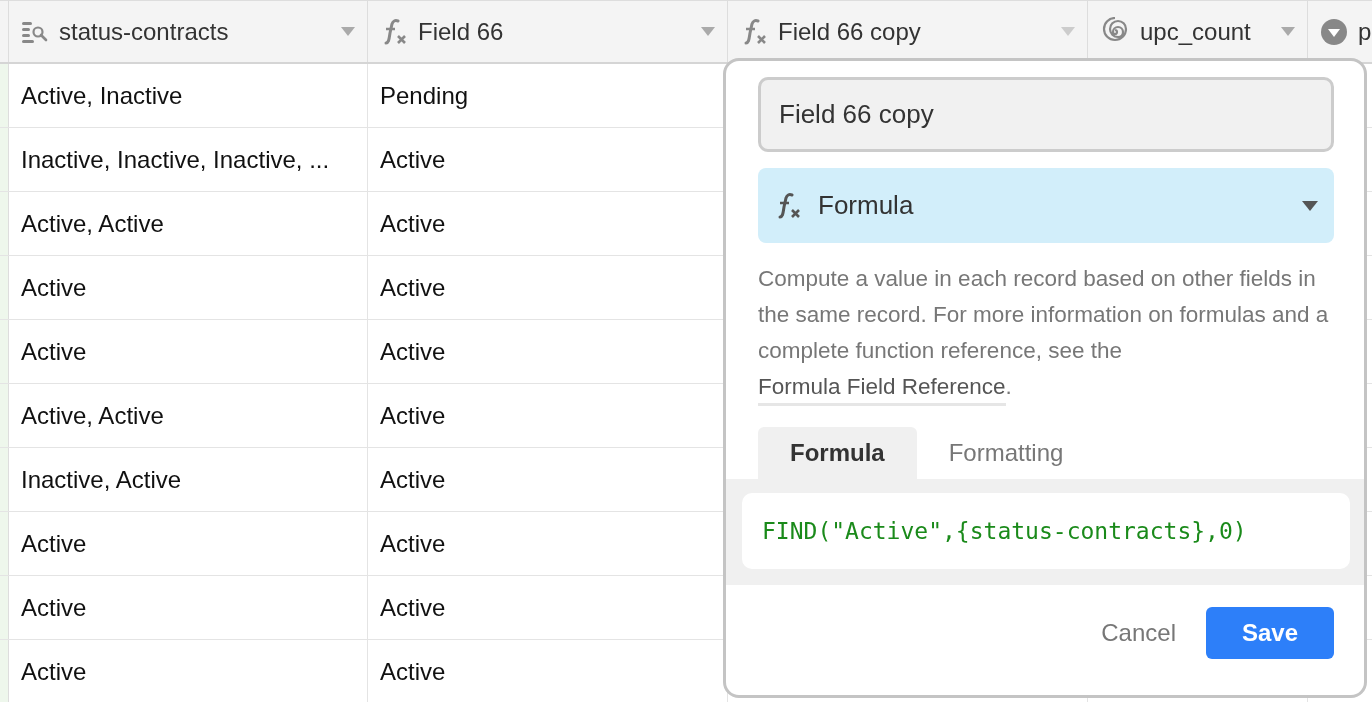  I want to click on column-title: p, so click(1365, 31).